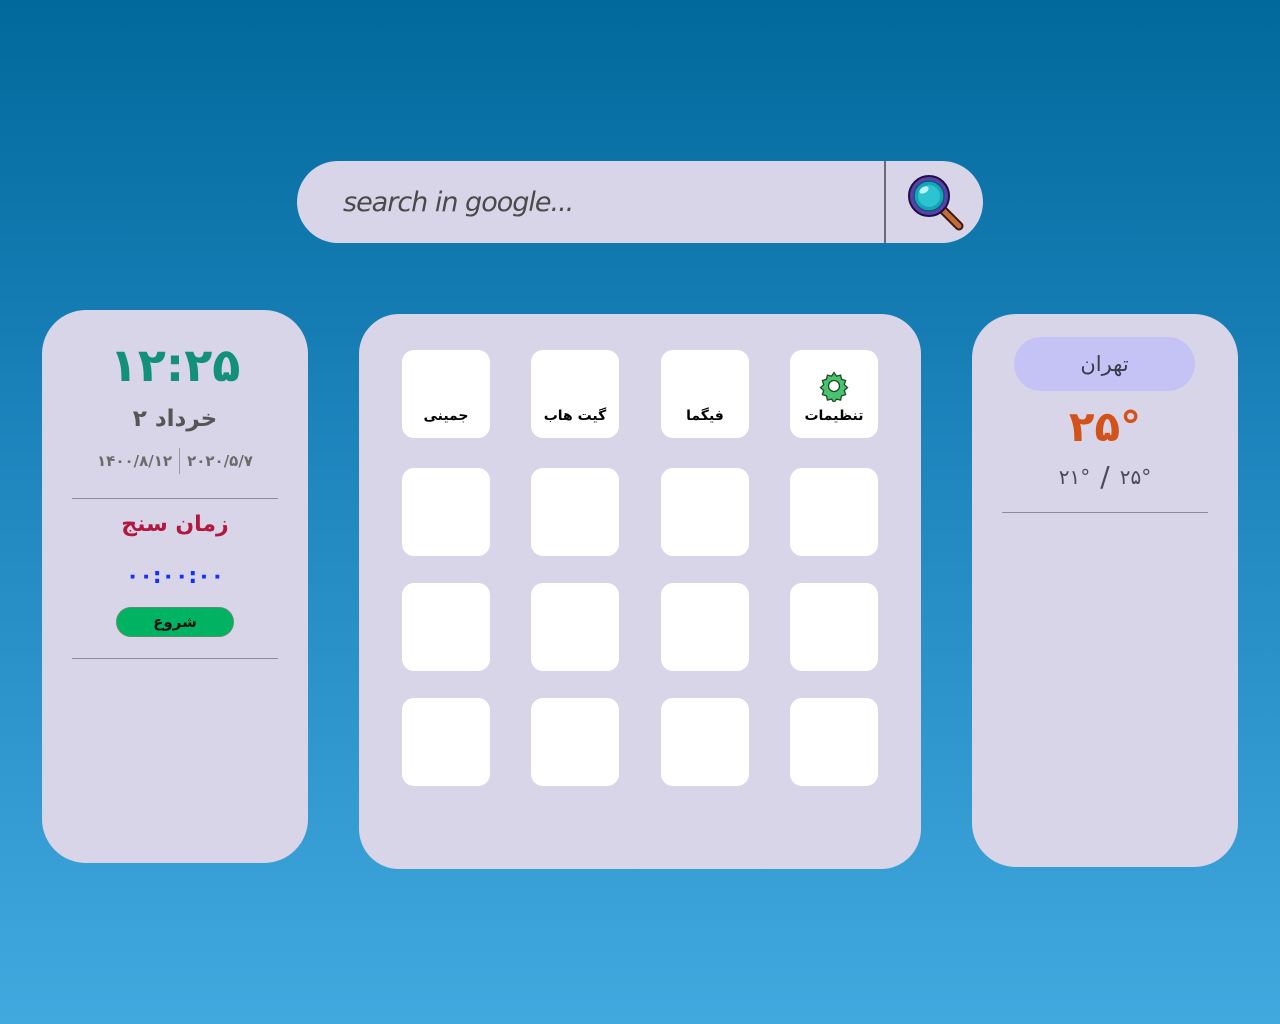 The image size is (1280, 1024). Describe the element at coordinates (180, 461) in the screenshot. I see `date-separator` at that location.